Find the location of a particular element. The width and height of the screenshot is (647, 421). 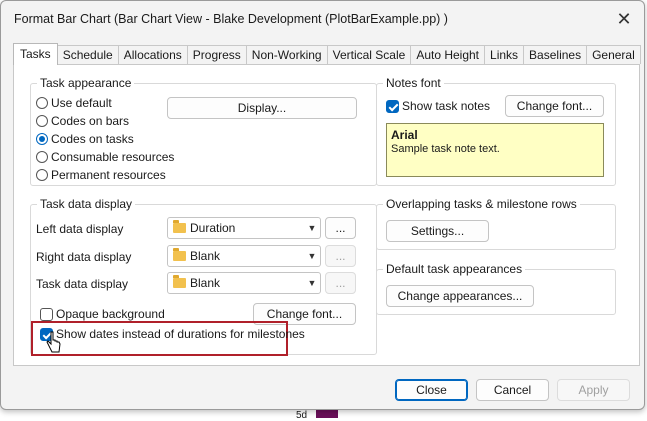

opaque-background-label: Opaque background is located at coordinates (110, 314).